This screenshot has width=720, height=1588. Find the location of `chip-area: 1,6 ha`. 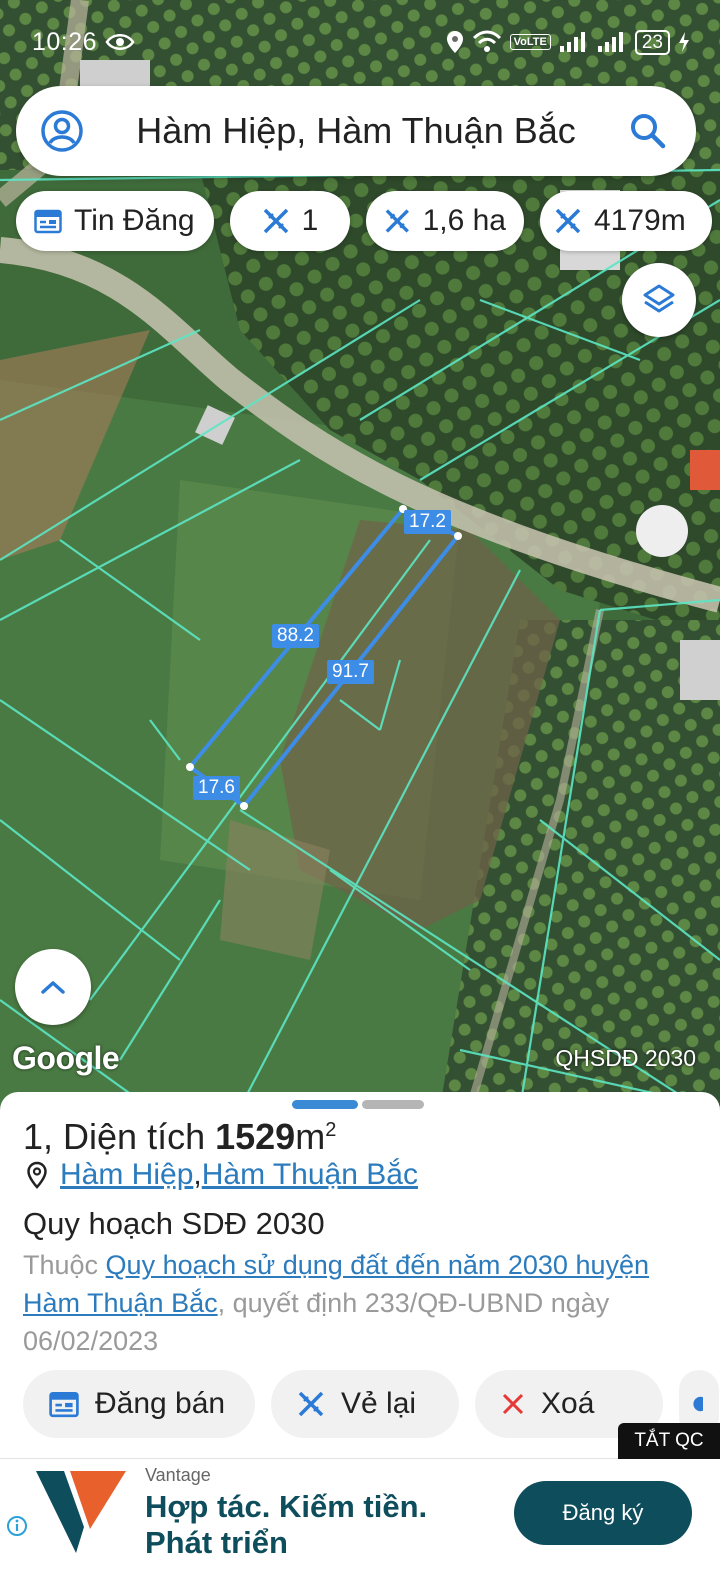

chip-area: 1,6 ha is located at coordinates (445, 221).